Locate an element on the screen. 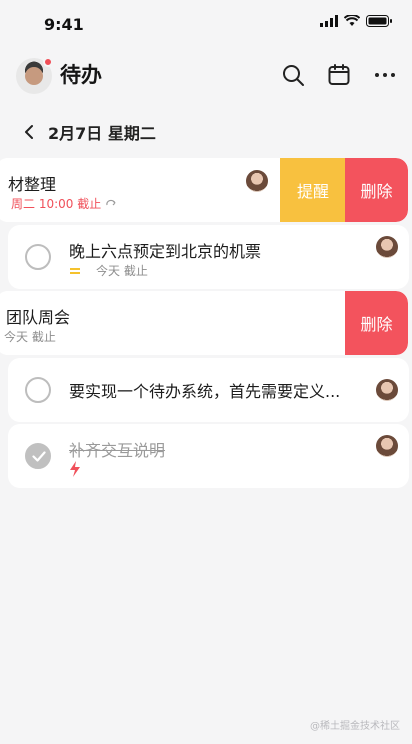 Image resolution: width=412 pixels, height=744 pixels. task-title: 团队周会 is located at coordinates (38, 317).